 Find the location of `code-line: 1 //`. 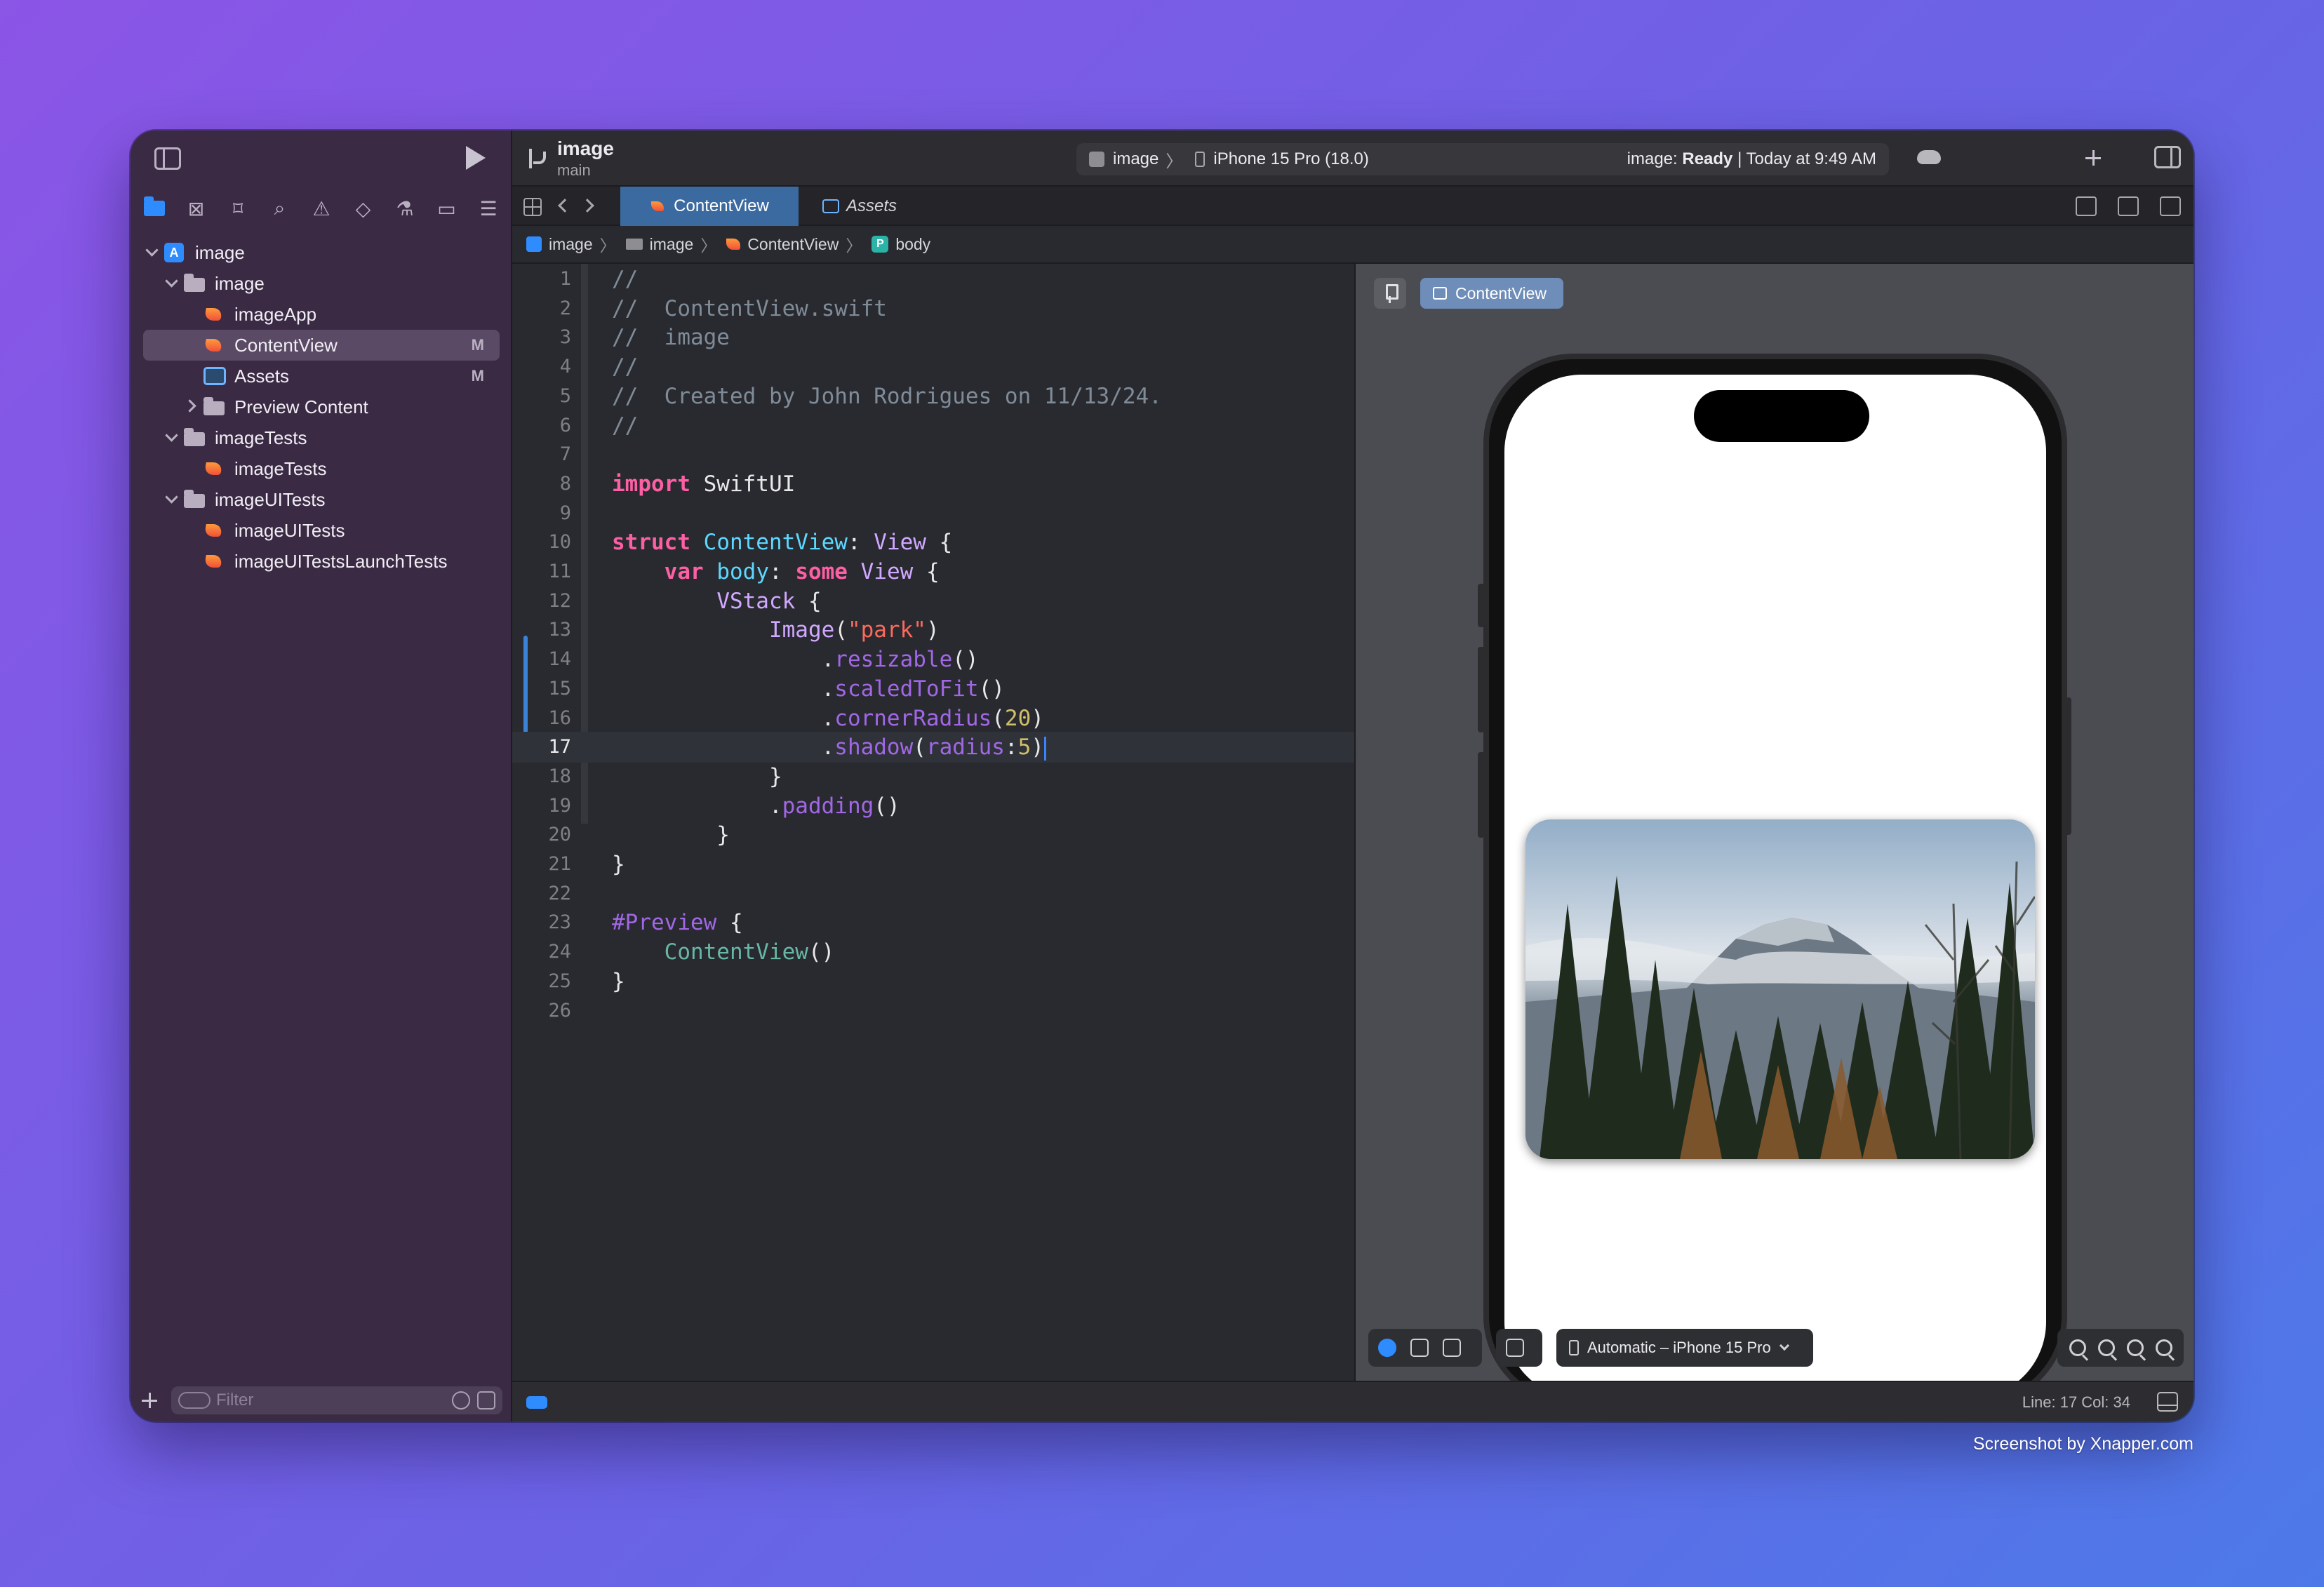

code-line: 1 // is located at coordinates (933, 279).